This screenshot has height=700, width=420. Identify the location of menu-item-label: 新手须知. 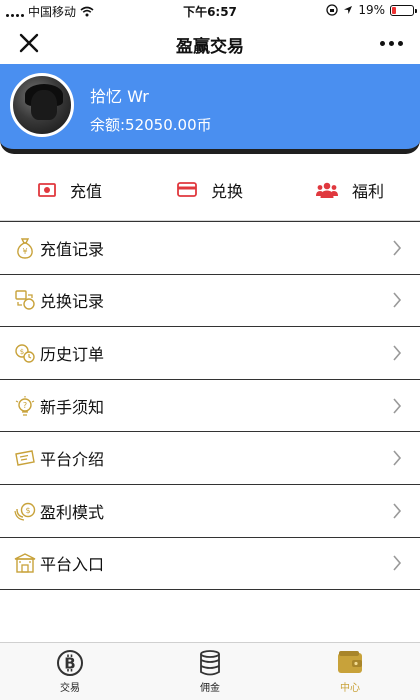
(72, 407).